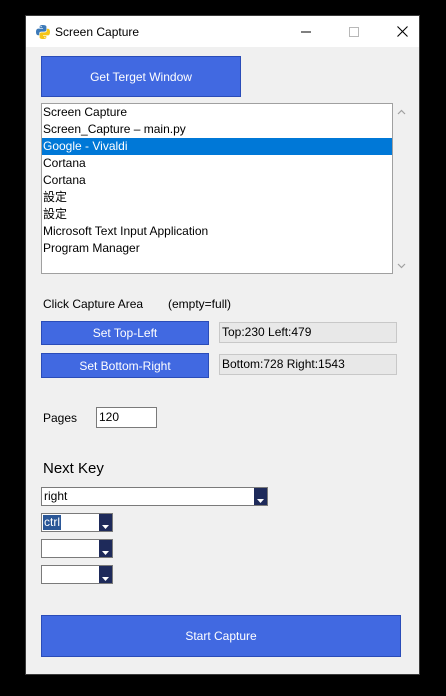  Describe the element at coordinates (77, 548) in the screenshot. I see `modifier-2-select` at that location.